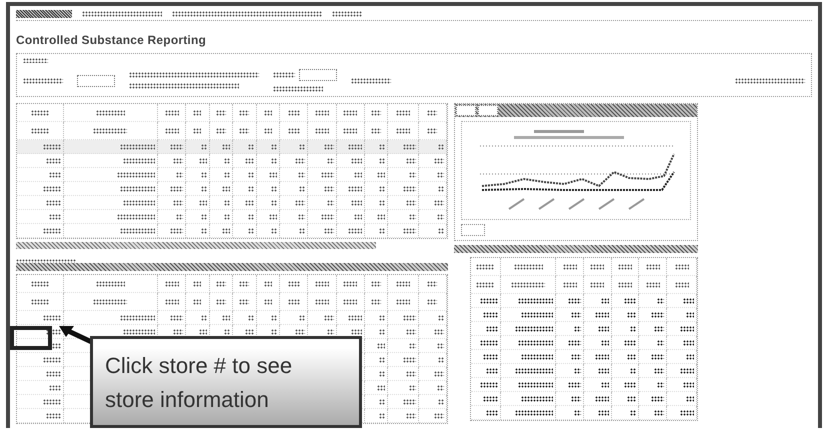  Describe the element at coordinates (473, 230) in the screenshot. I see `button` at that location.